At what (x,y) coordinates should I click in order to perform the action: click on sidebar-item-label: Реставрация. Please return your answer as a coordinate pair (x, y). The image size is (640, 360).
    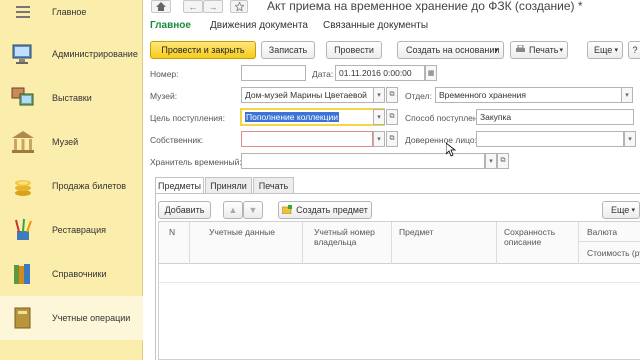
    Looking at the image, I should click on (79, 230).